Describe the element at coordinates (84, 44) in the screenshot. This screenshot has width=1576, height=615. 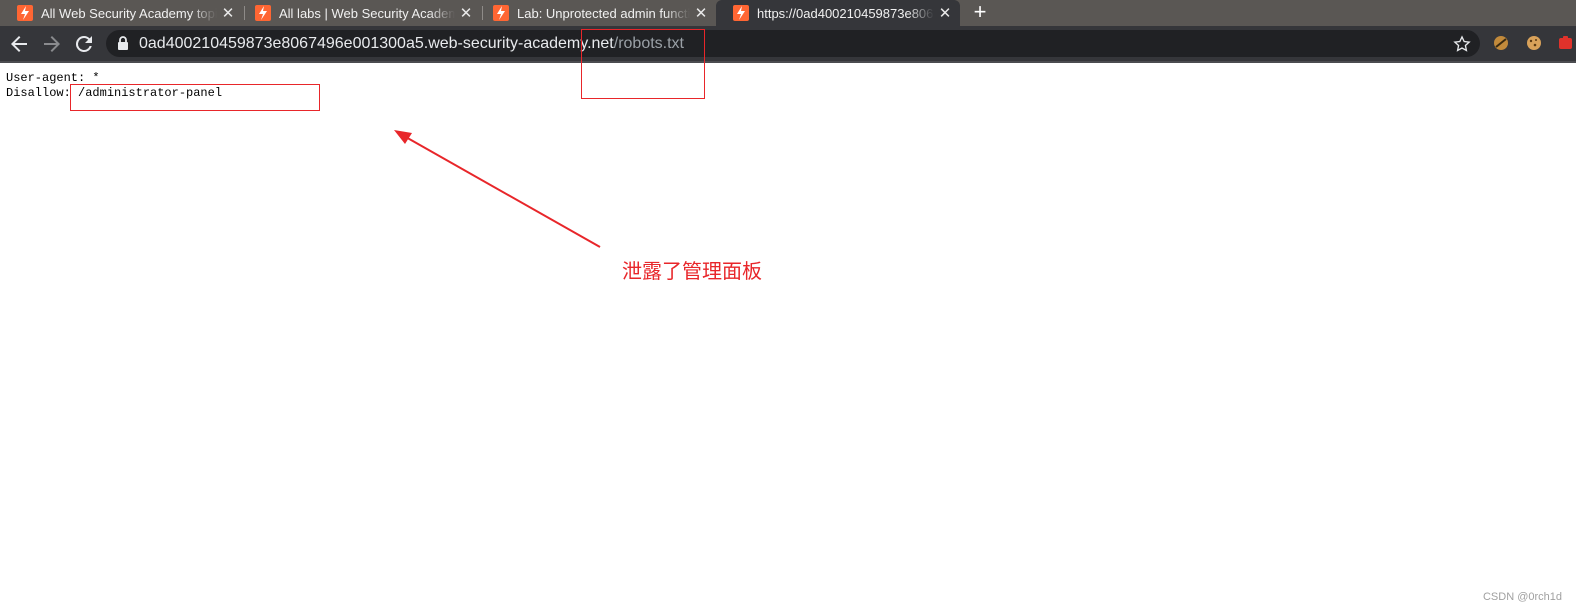
I see `reload-icon` at that location.